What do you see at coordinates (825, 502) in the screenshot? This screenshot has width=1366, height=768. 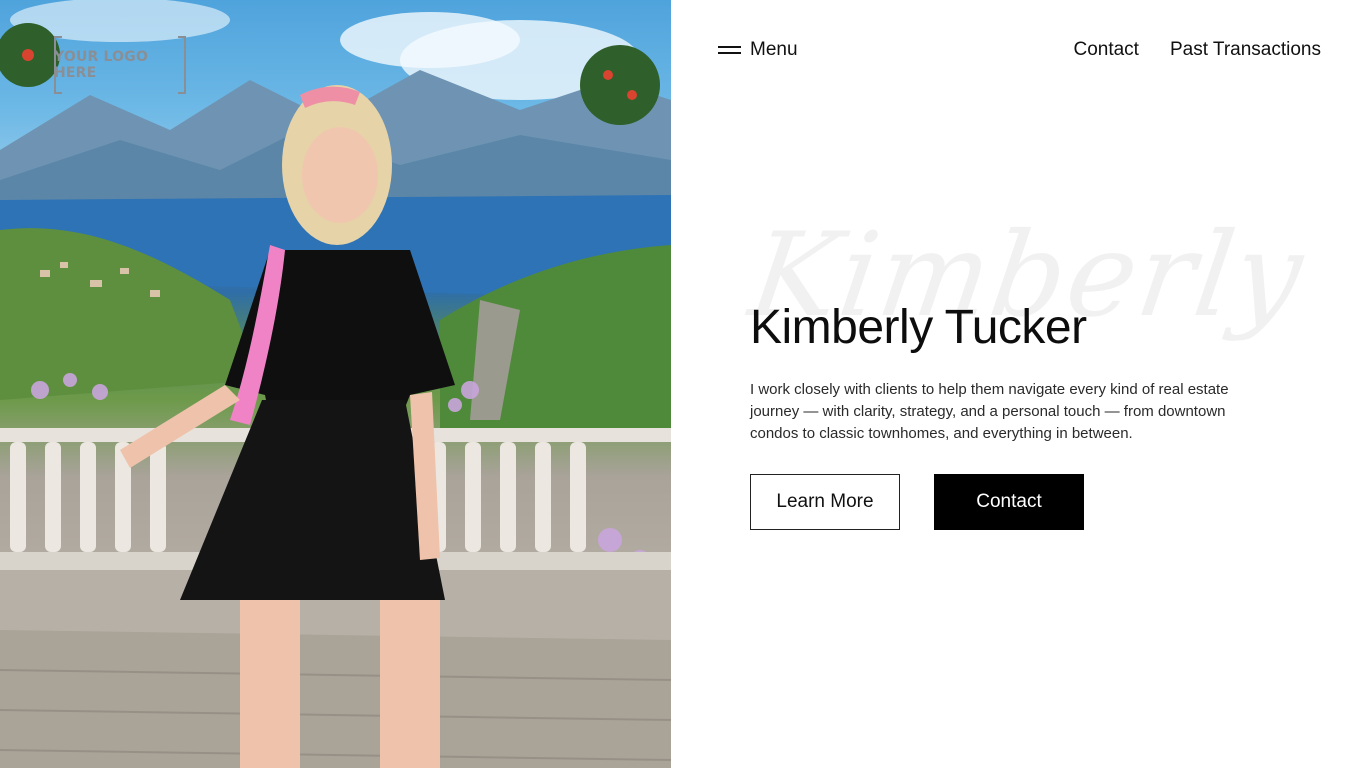 I see `learn-more-button: Learn More` at bounding box center [825, 502].